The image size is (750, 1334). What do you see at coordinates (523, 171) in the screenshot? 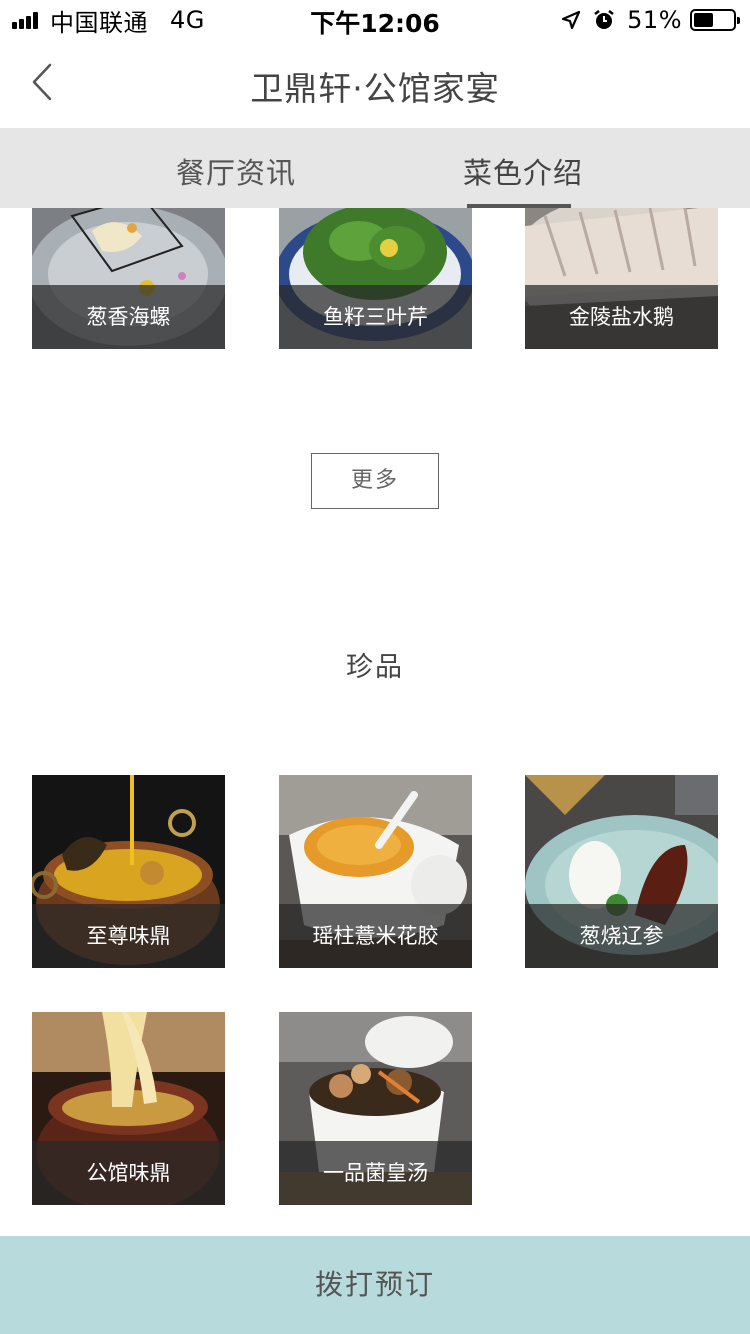
I see `tab-dish-intro: 菜色介绍` at bounding box center [523, 171].